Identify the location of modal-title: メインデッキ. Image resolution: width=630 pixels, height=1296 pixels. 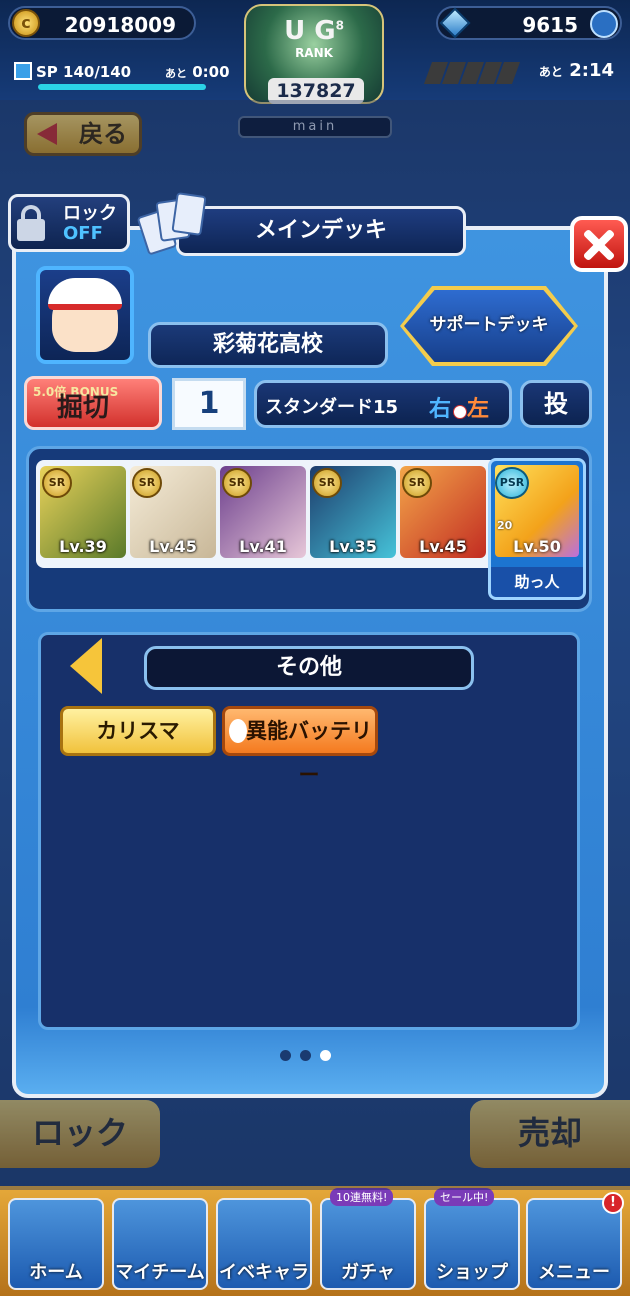
(321, 231).